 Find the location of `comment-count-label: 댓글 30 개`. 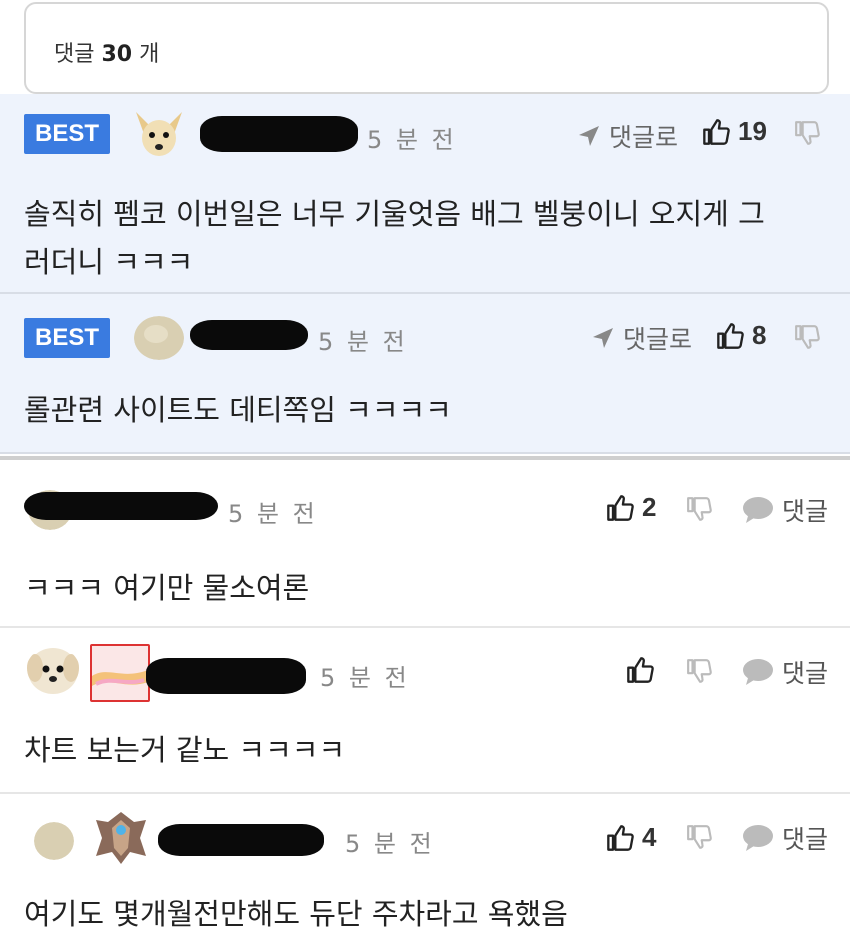

comment-count-label: 댓글 30 개 is located at coordinates (106, 52).